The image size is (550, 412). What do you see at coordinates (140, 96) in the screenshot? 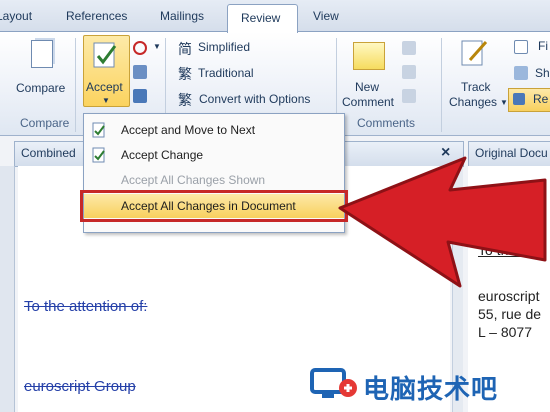
I see `next-change-icon` at bounding box center [140, 96].